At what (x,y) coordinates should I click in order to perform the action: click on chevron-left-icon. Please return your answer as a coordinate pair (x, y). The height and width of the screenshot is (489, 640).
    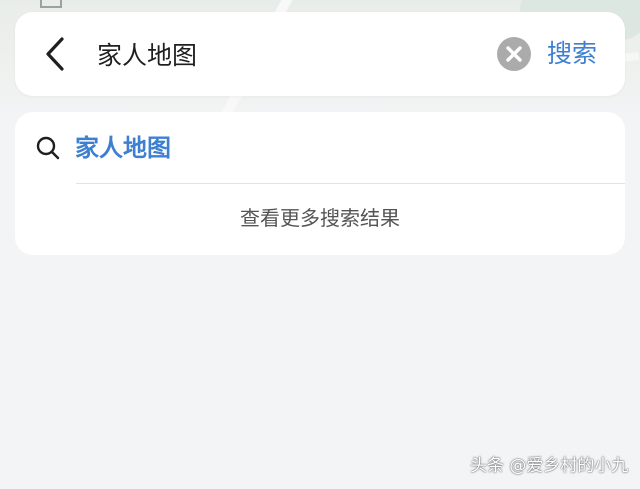
    Looking at the image, I should click on (55, 54).